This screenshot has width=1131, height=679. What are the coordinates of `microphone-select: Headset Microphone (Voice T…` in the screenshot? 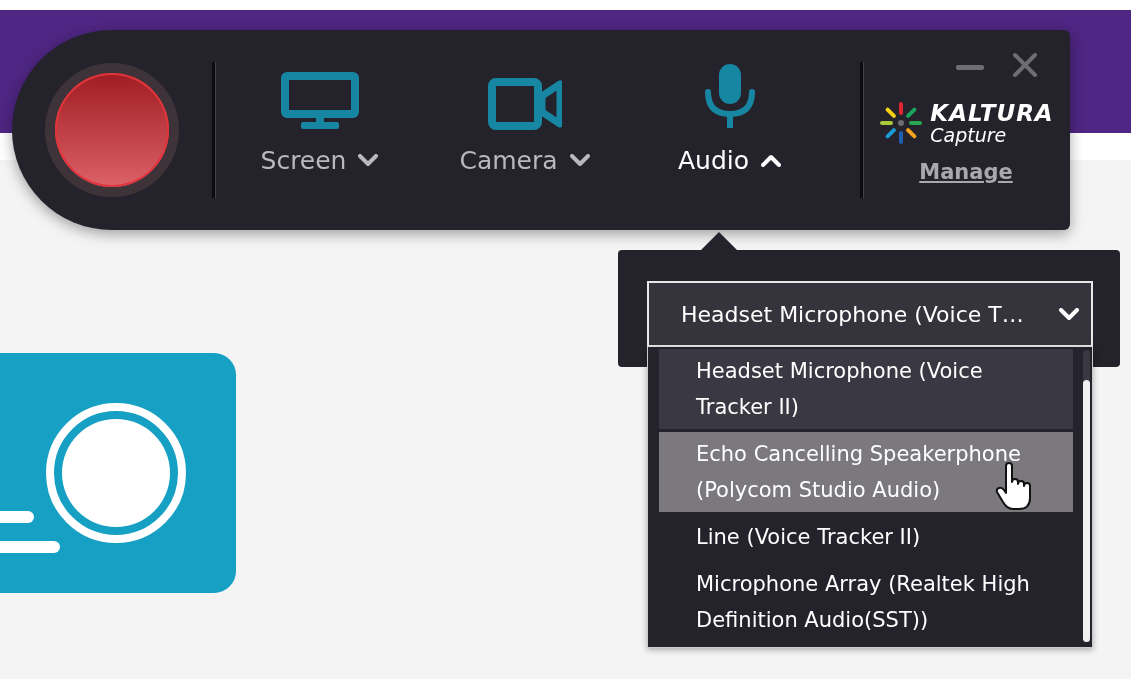 It's located at (870, 314).